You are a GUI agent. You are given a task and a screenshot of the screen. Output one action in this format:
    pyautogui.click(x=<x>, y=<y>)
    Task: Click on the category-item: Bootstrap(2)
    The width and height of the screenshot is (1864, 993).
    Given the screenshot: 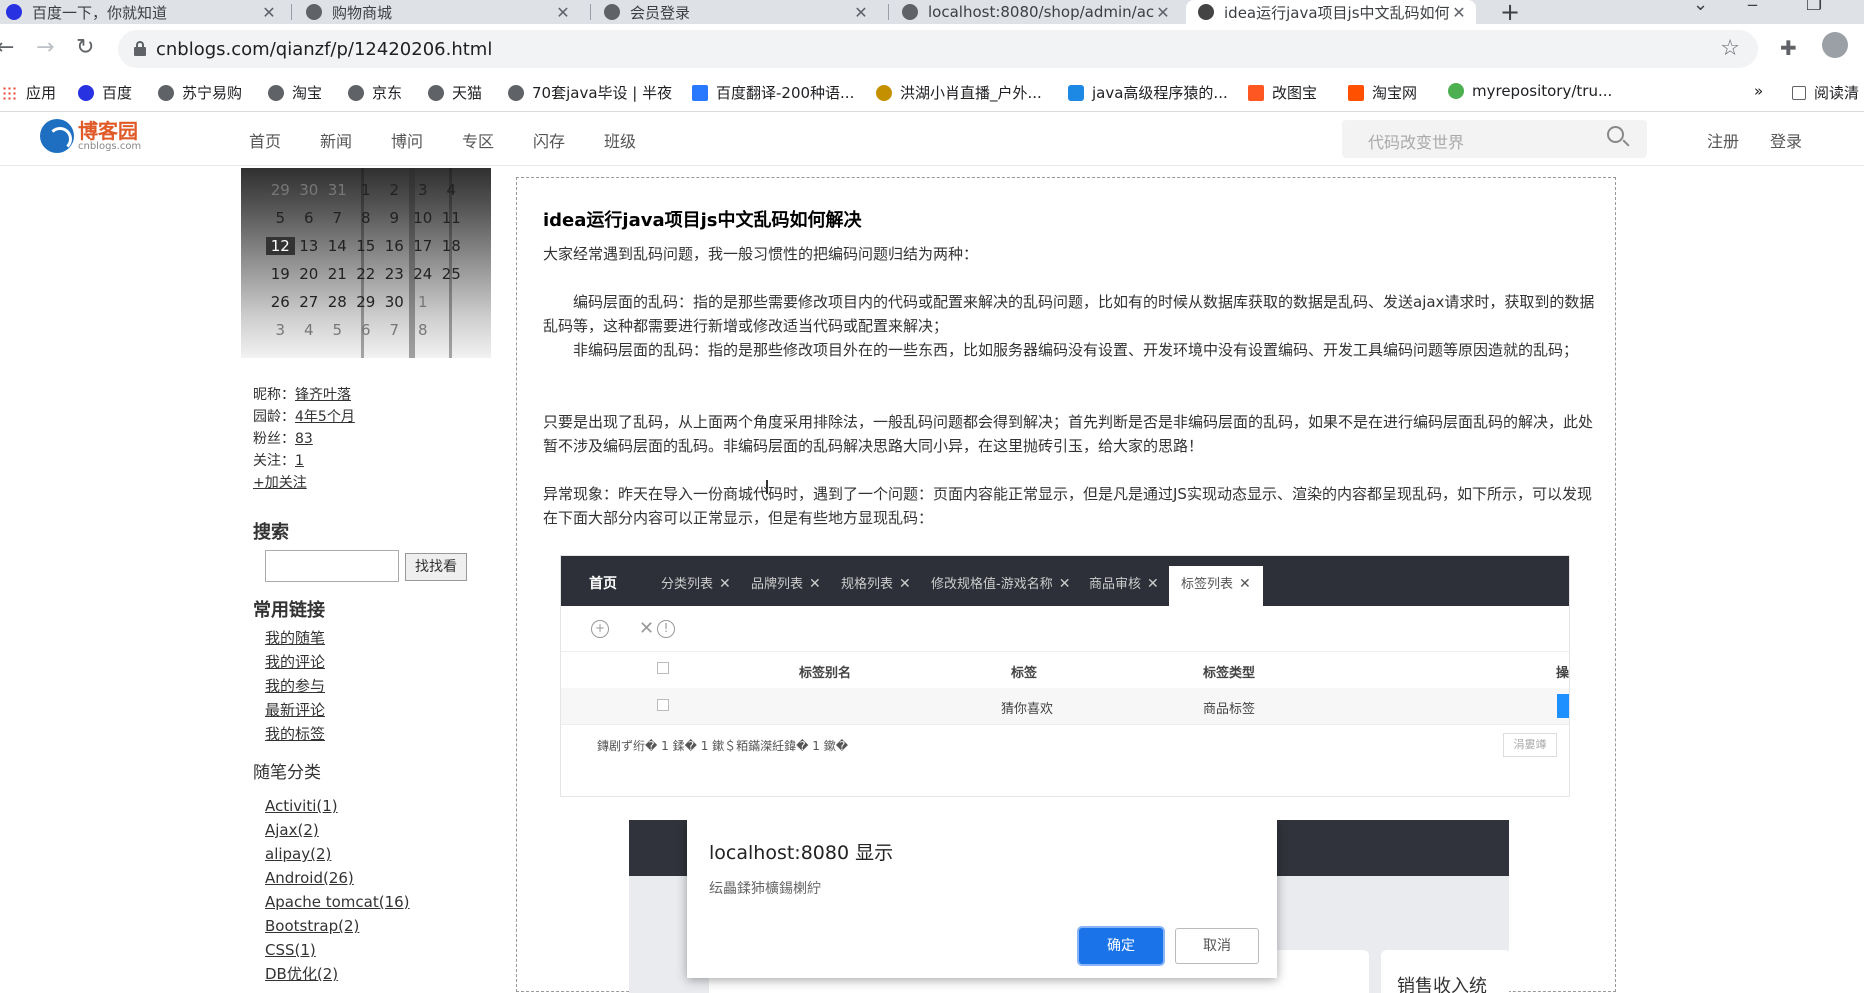 What is the action you would take?
    pyautogui.click(x=337, y=926)
    